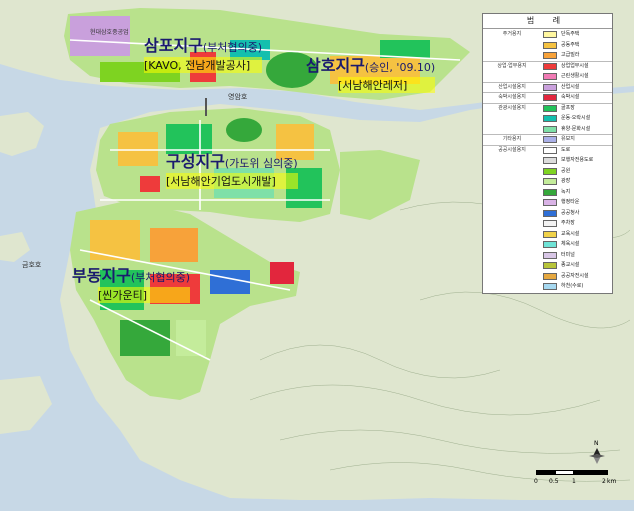  Describe the element at coordinates (144, 295) in the screenshot. I see `district-budong-sub: [씬가운티]` at that location.